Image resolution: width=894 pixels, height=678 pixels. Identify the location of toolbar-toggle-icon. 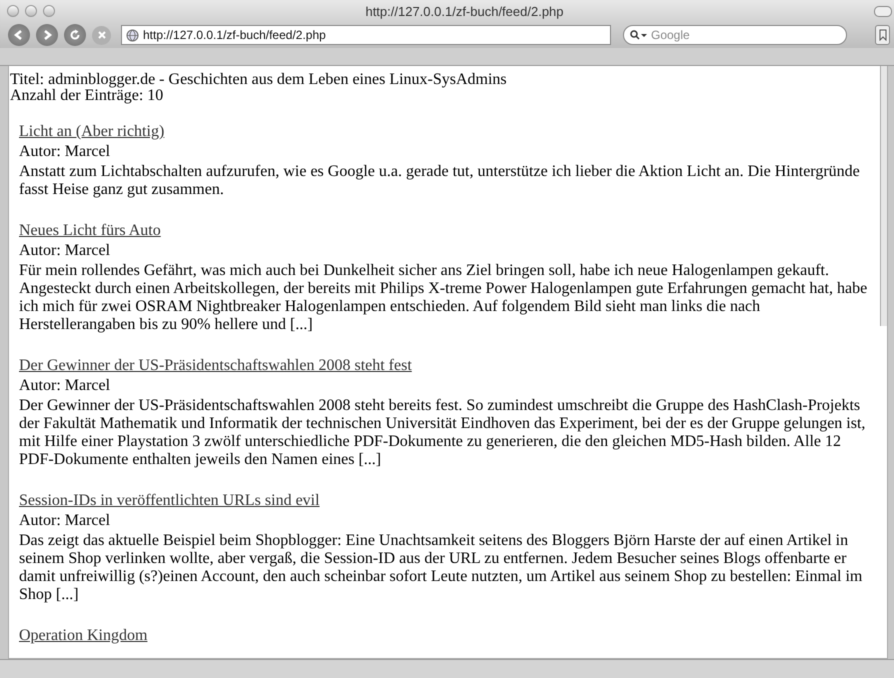
(883, 11).